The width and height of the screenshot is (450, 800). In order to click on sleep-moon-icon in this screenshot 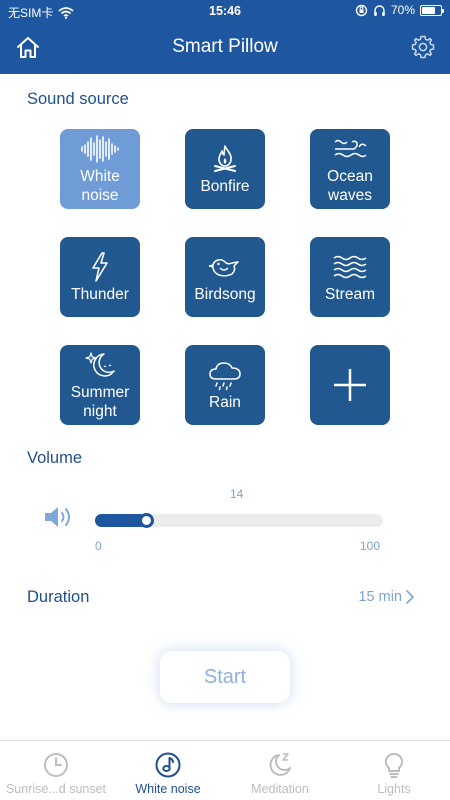, I will do `click(280, 764)`.